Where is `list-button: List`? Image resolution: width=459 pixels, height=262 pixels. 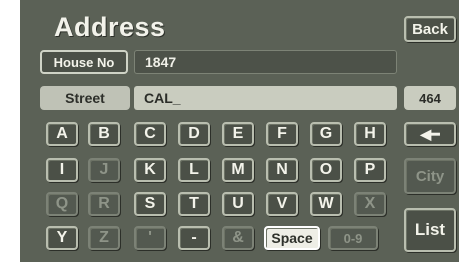 list-button: List is located at coordinates (430, 230).